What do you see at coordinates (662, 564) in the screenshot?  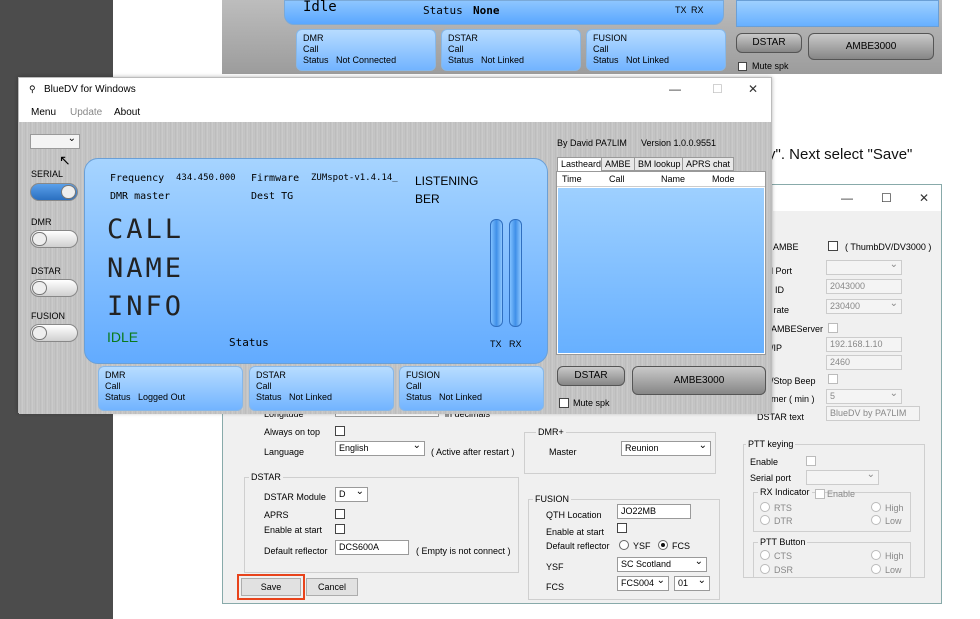 I see `ysf-select: SC Scotland` at bounding box center [662, 564].